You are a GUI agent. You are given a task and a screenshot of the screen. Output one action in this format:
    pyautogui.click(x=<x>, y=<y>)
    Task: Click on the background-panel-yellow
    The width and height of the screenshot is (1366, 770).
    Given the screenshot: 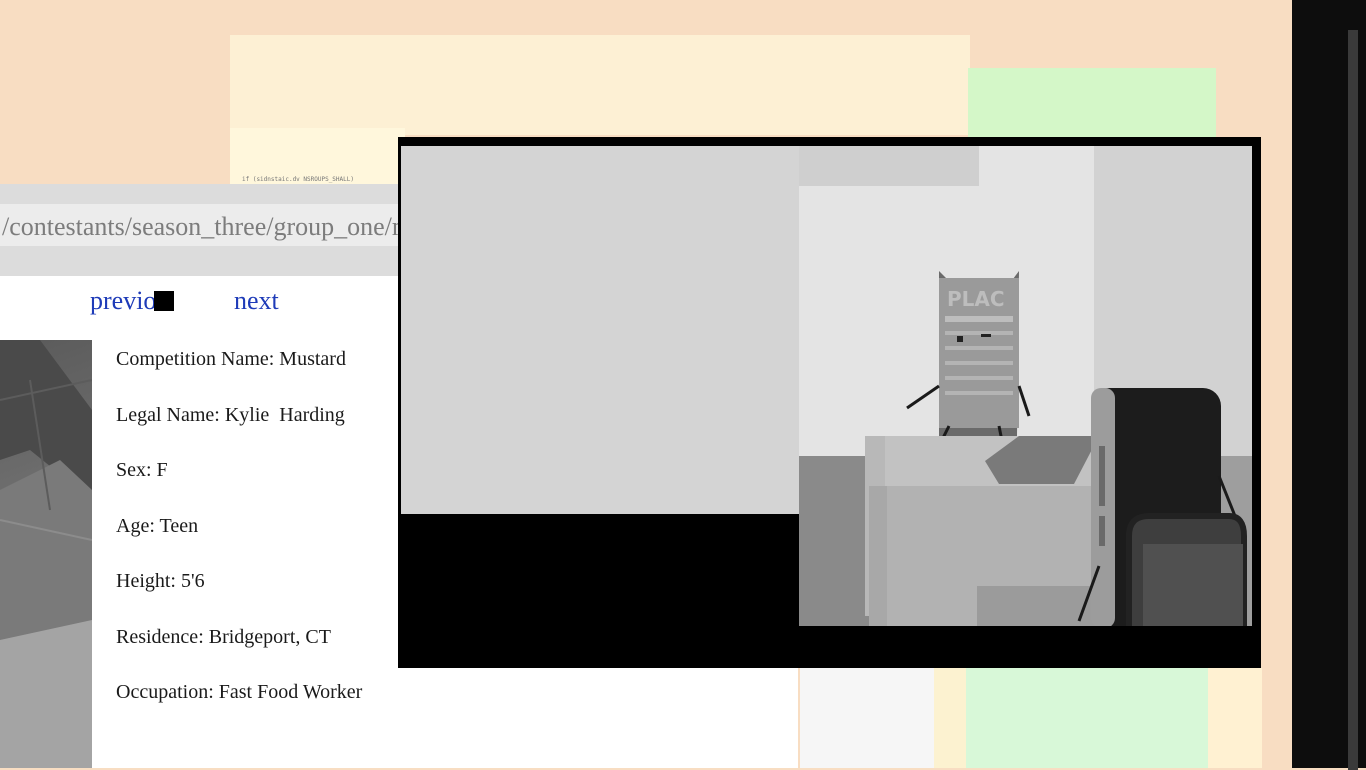 What is the action you would take?
    pyautogui.click(x=600, y=85)
    